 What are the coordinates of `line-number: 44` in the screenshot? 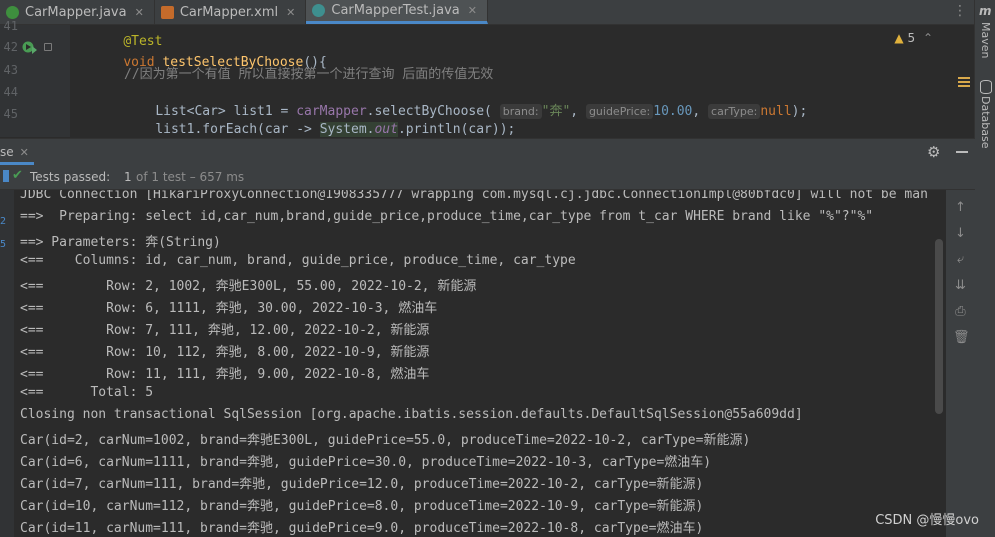 It's located at (10, 92).